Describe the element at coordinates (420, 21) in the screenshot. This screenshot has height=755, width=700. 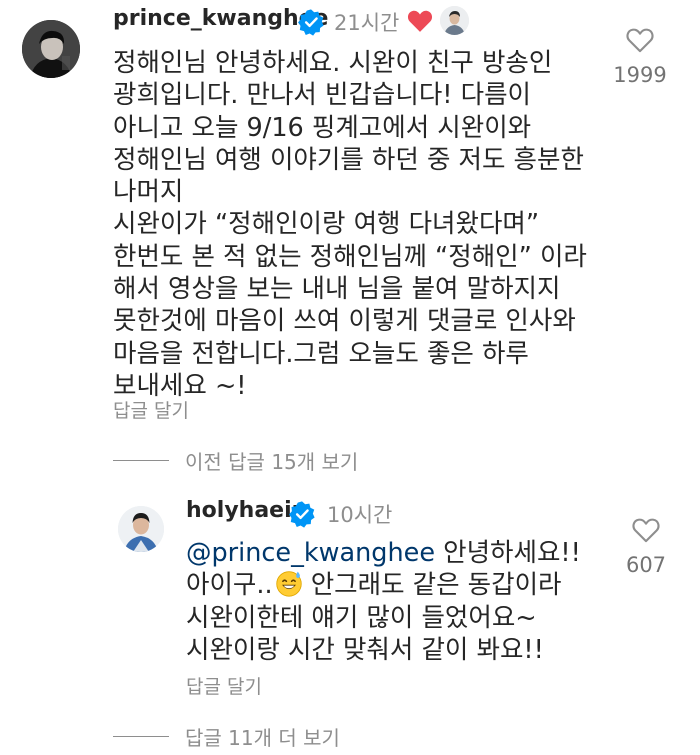
I see `liked-by-author-heart-icon` at that location.